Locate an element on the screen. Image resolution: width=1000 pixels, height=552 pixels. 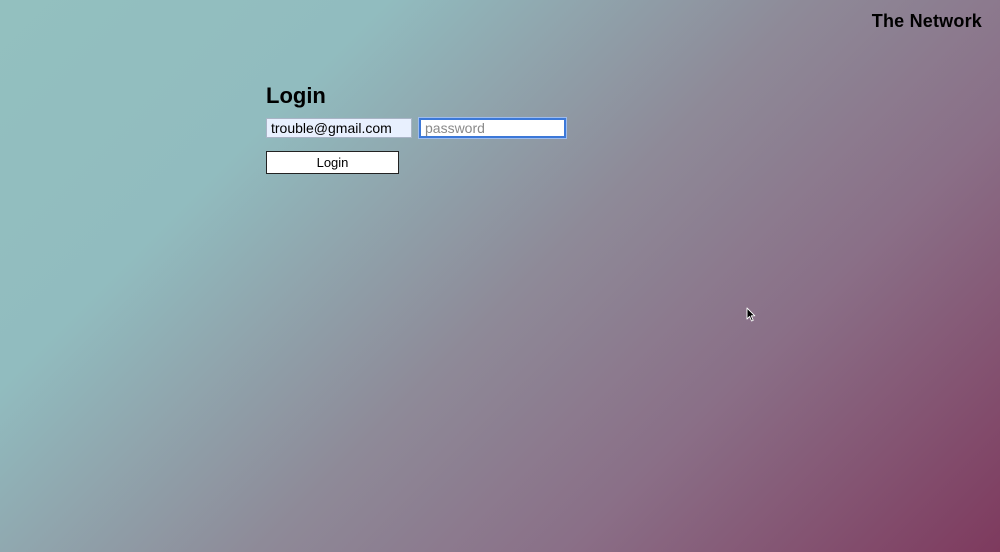
login-form: Login Login is located at coordinates (416, 128).